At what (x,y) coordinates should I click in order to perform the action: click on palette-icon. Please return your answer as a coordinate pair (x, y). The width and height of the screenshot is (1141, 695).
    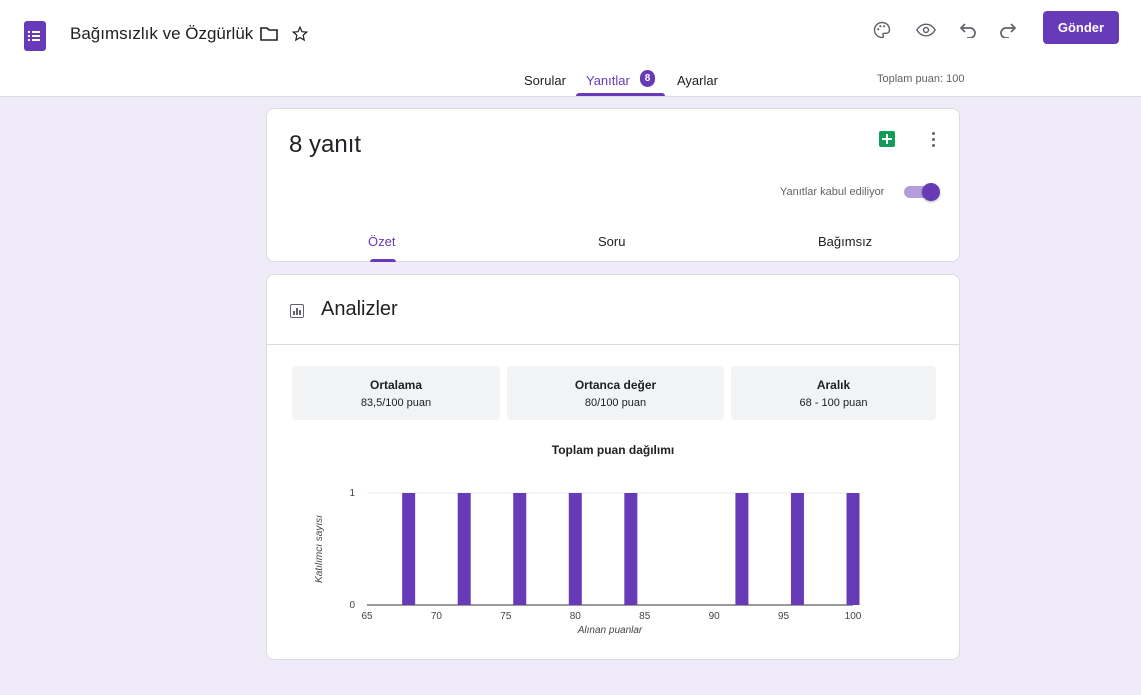
    Looking at the image, I should click on (882, 30).